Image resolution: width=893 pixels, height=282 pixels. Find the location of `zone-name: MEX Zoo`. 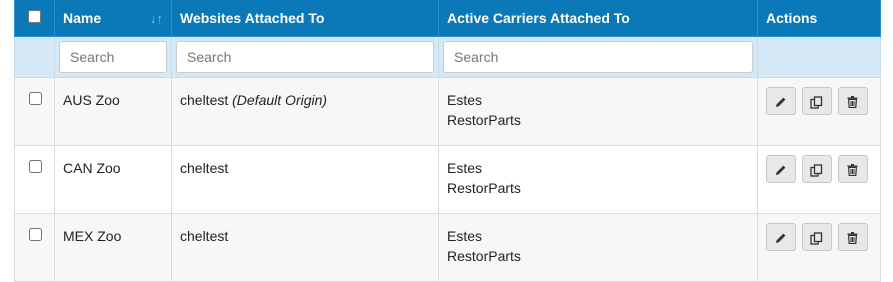

zone-name: MEX Zoo is located at coordinates (113, 247).